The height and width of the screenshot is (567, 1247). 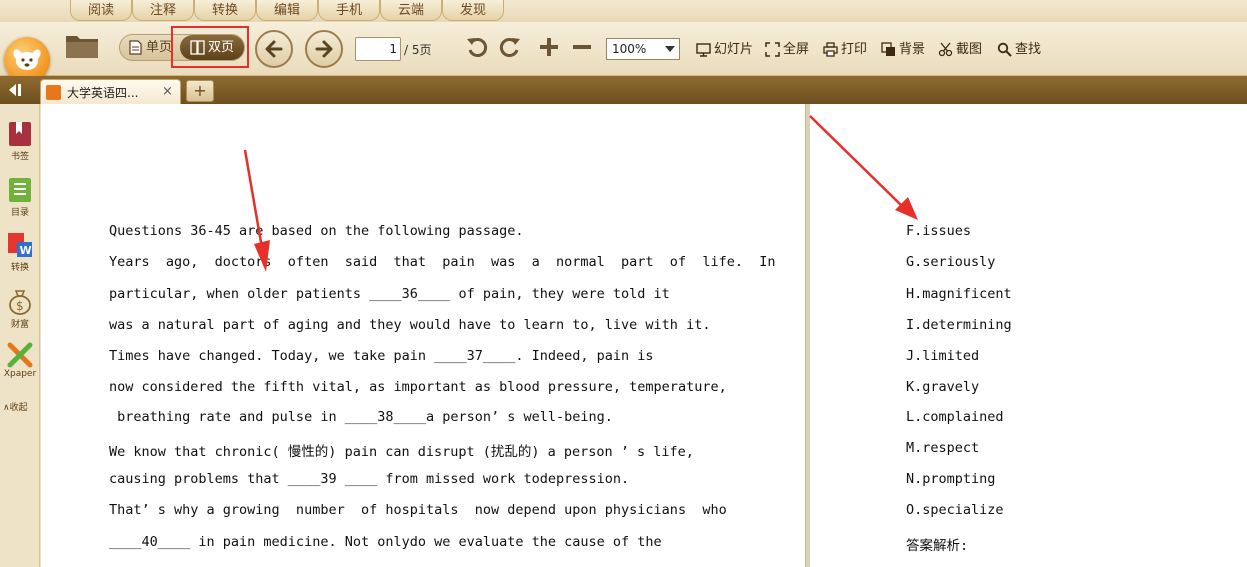 I want to click on new-tab-button: +, so click(x=200, y=91).